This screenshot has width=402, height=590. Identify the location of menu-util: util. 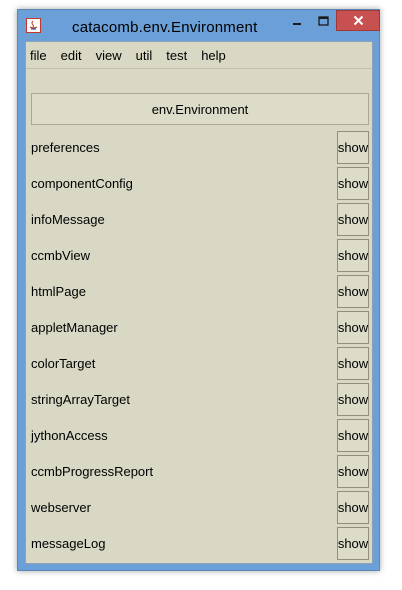
(144, 55).